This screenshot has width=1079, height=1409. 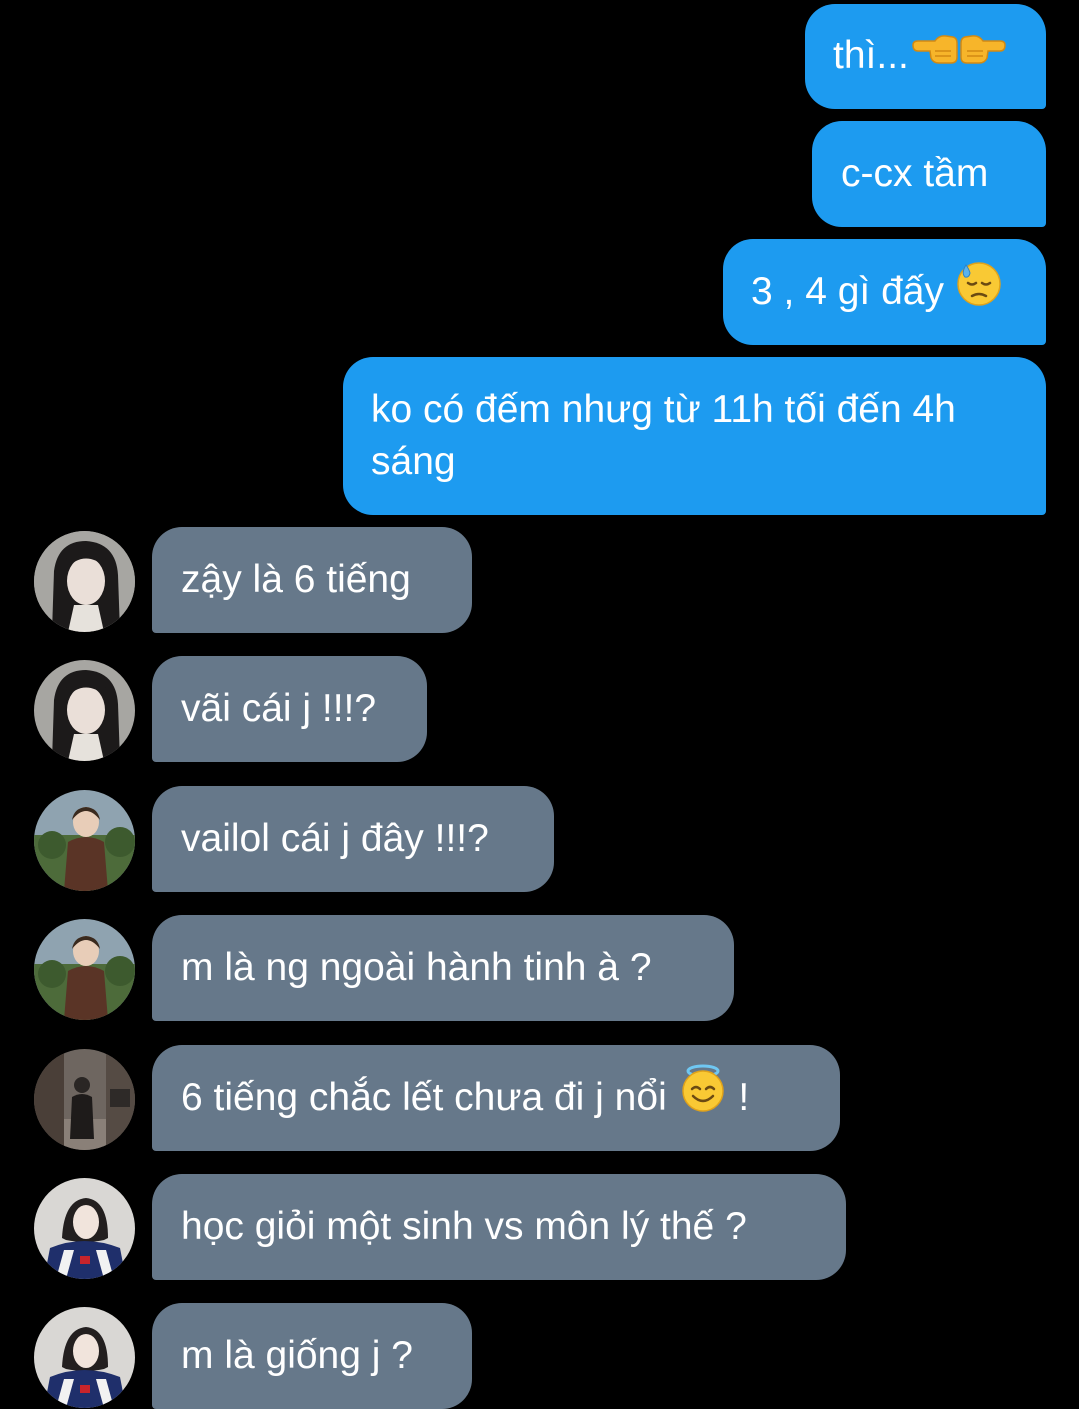 I want to click on backhand-index-pointing-left-right-icon, so click(x=959, y=55).